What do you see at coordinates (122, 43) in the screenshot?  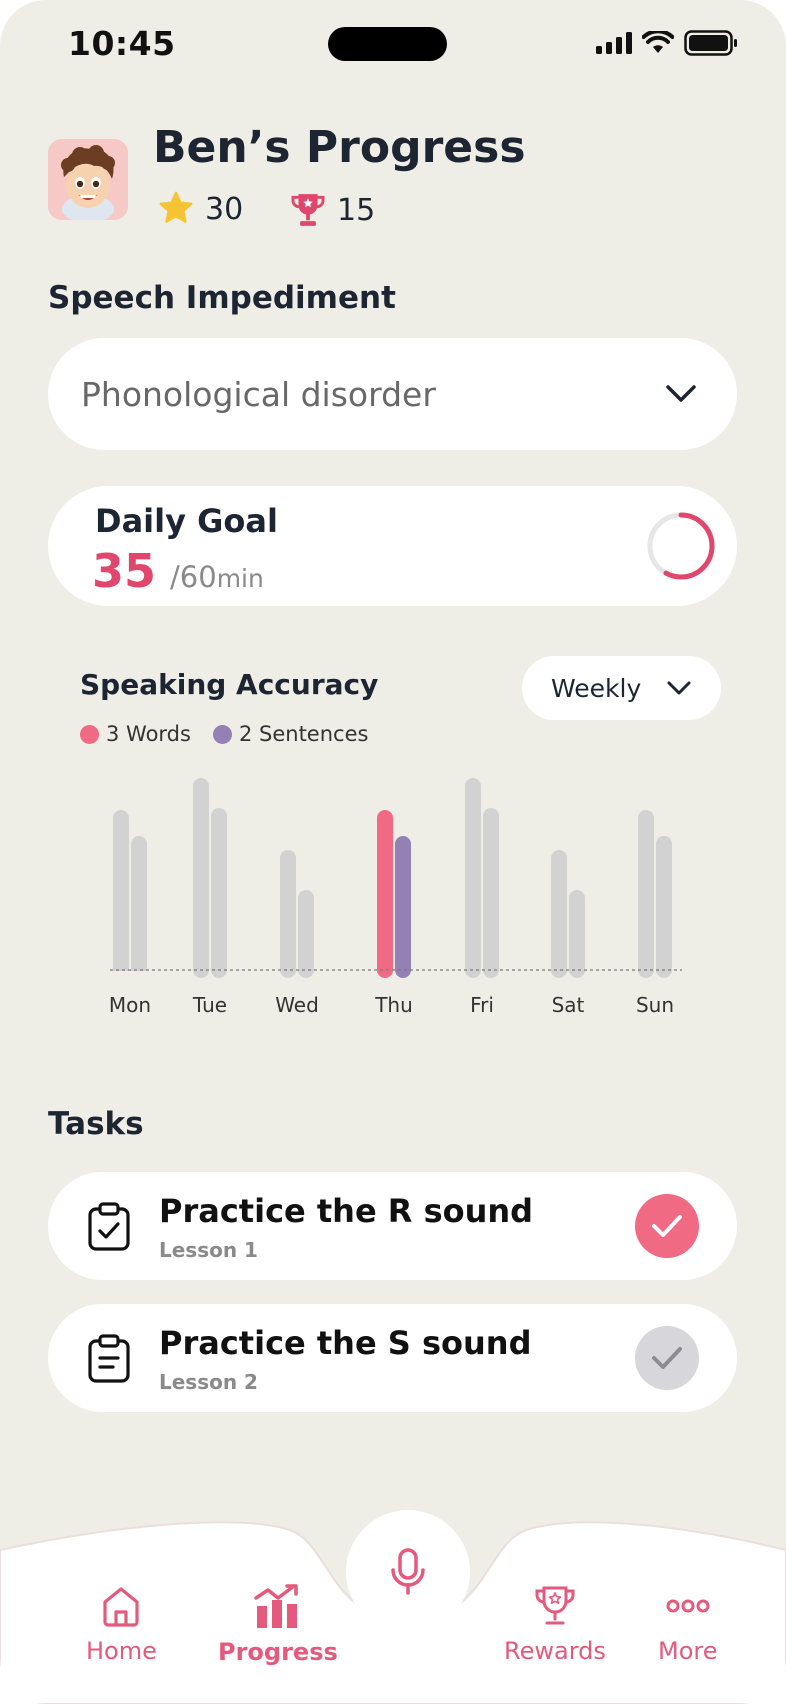 I see `status-time: 10:45` at bounding box center [122, 43].